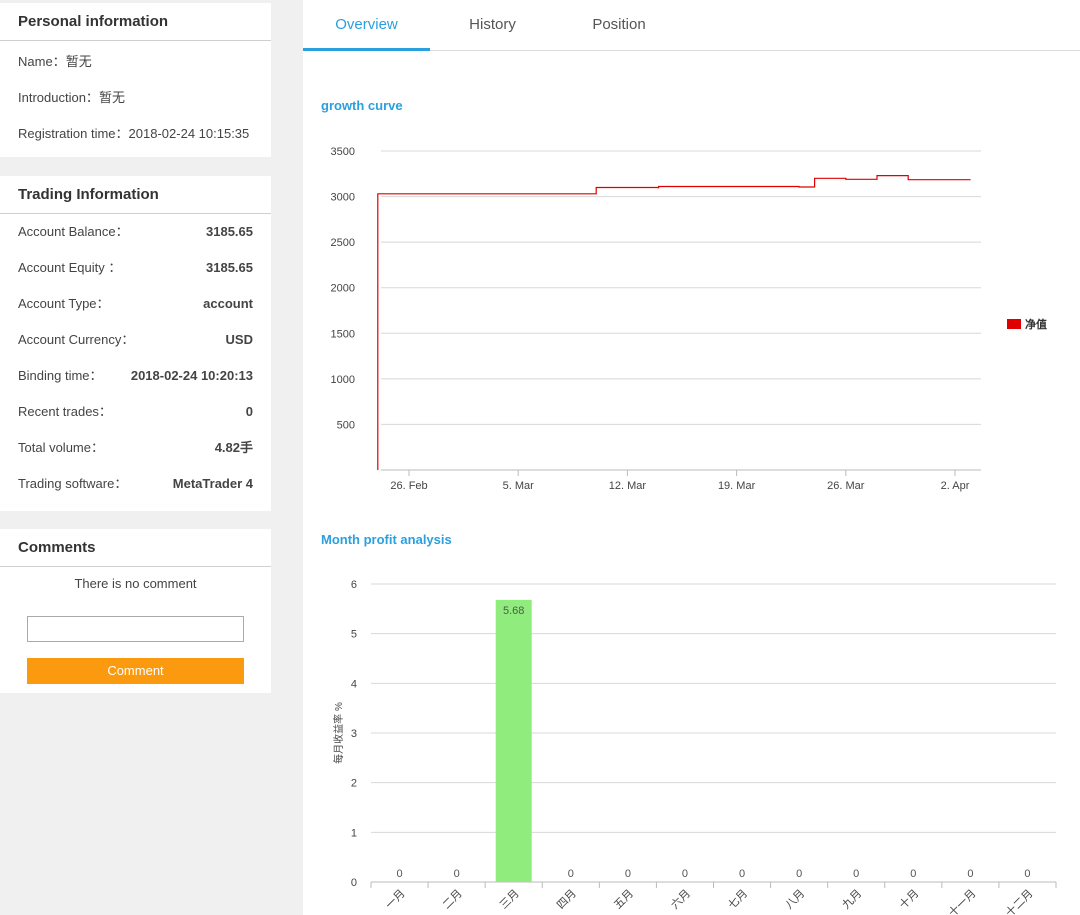 The height and width of the screenshot is (915, 1080). I want to click on x-tick-label: 十月, so click(908, 898).